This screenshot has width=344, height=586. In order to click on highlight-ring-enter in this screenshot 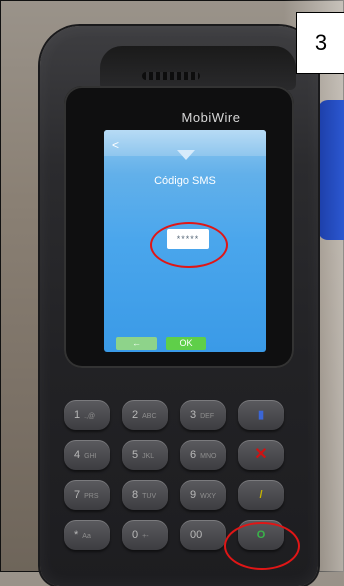, I will do `click(262, 546)`.